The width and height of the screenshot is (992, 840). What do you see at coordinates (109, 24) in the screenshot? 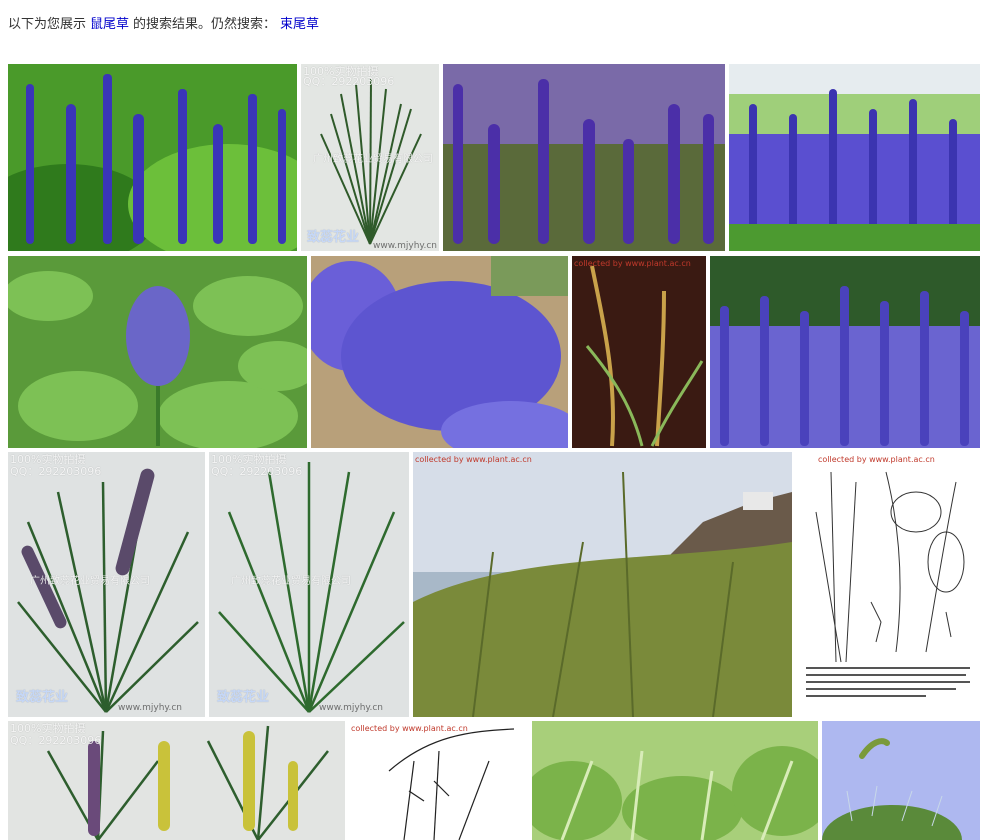
I see `query-link: 鼠尾草` at bounding box center [109, 24].